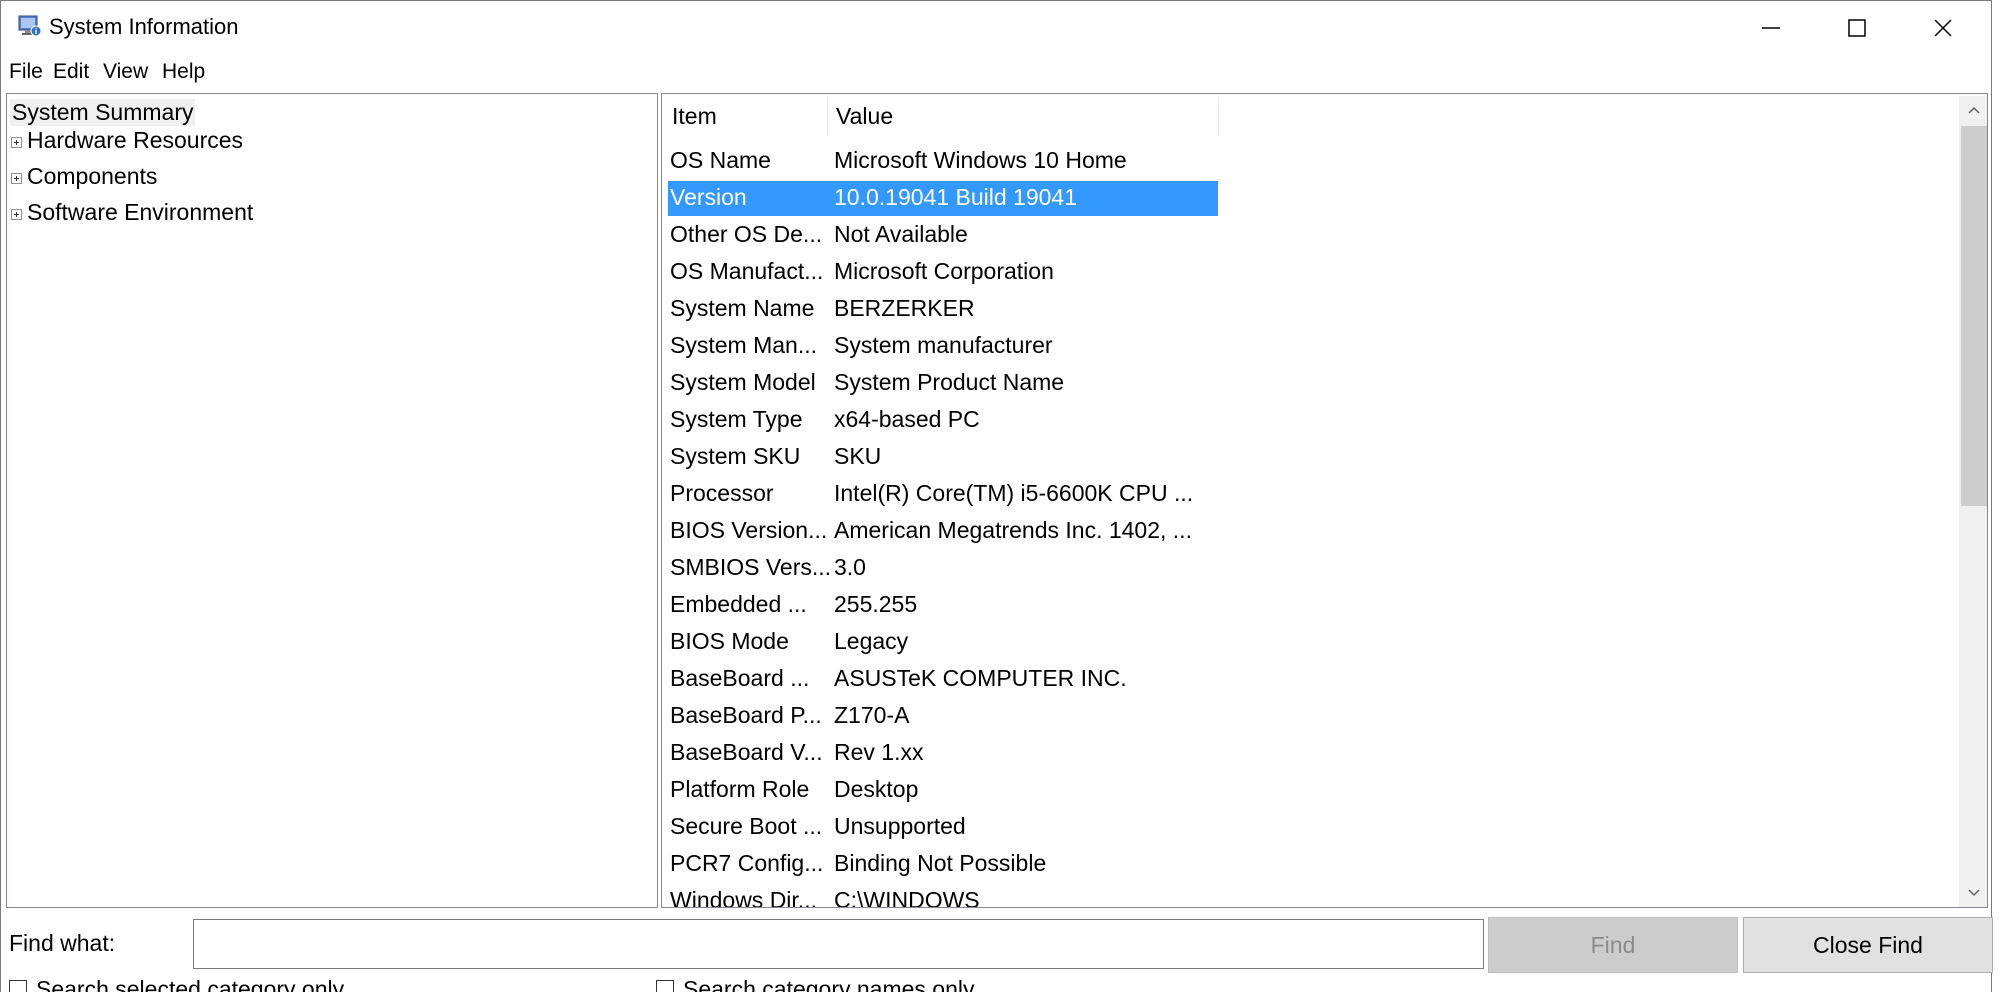 Image resolution: width=2000 pixels, height=992 pixels. I want to click on minimize-button, so click(1771, 28).